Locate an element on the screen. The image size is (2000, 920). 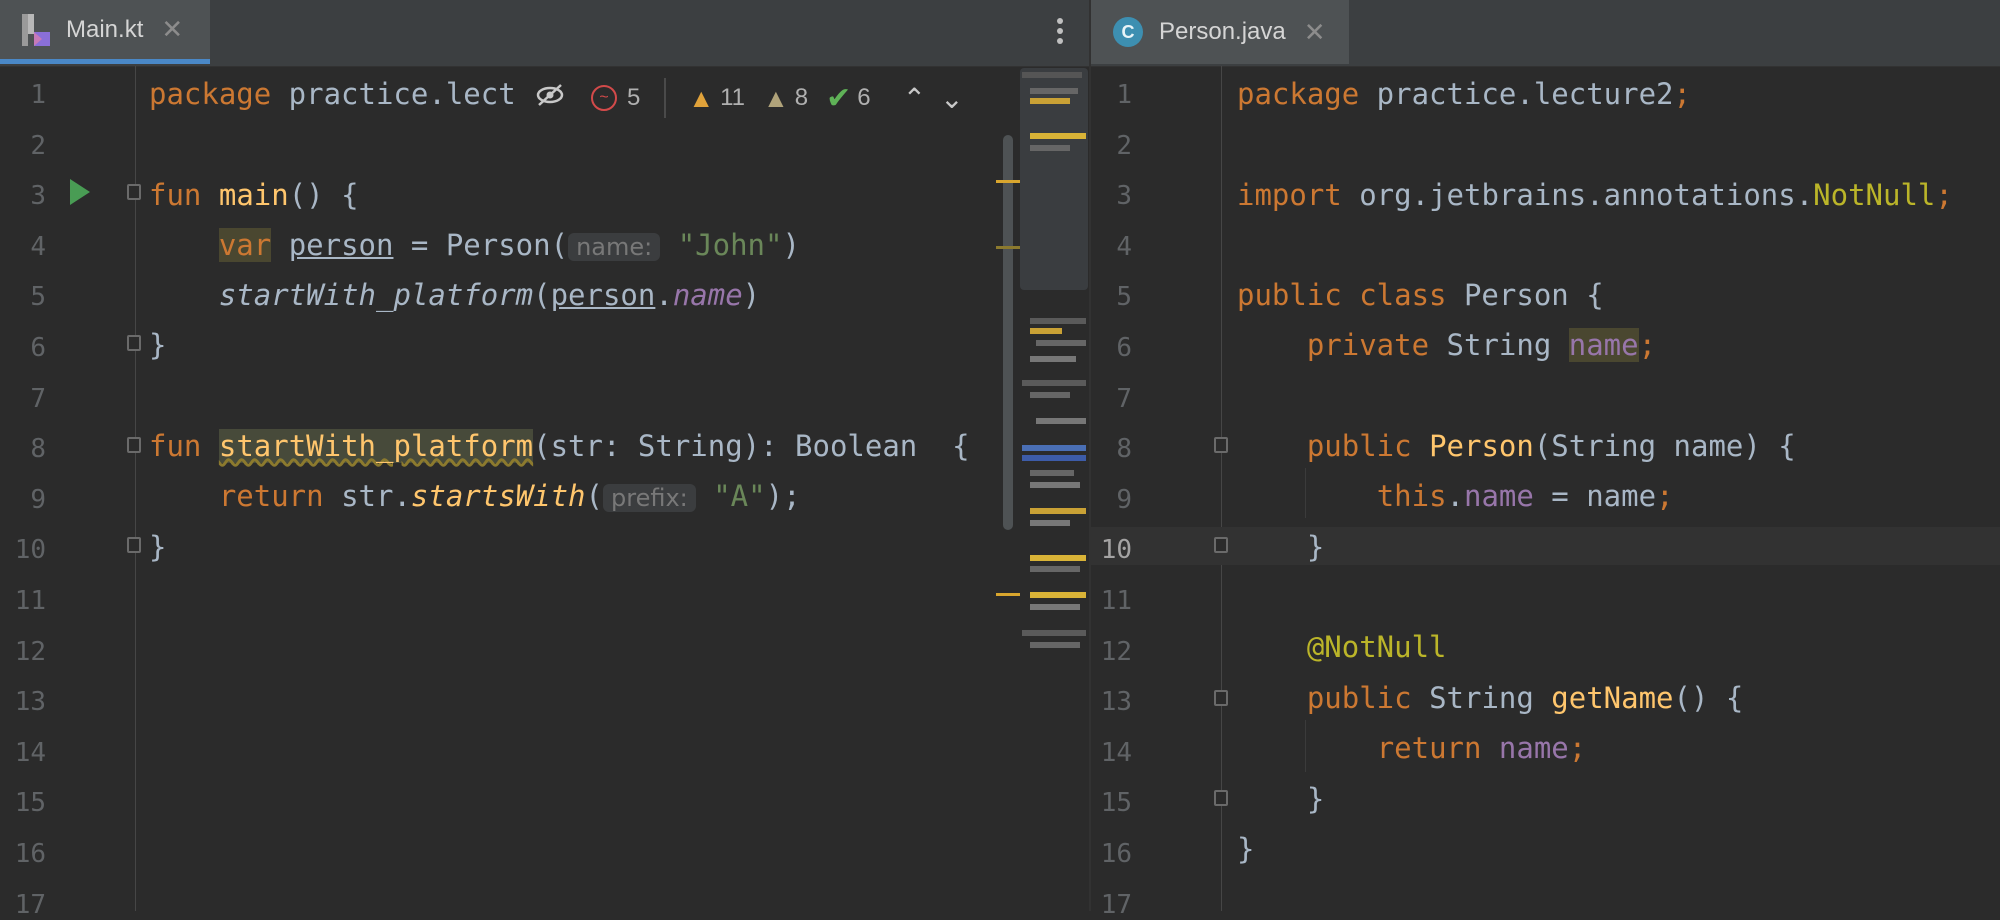
code-line: fun main() { is located at coordinates (254, 195).